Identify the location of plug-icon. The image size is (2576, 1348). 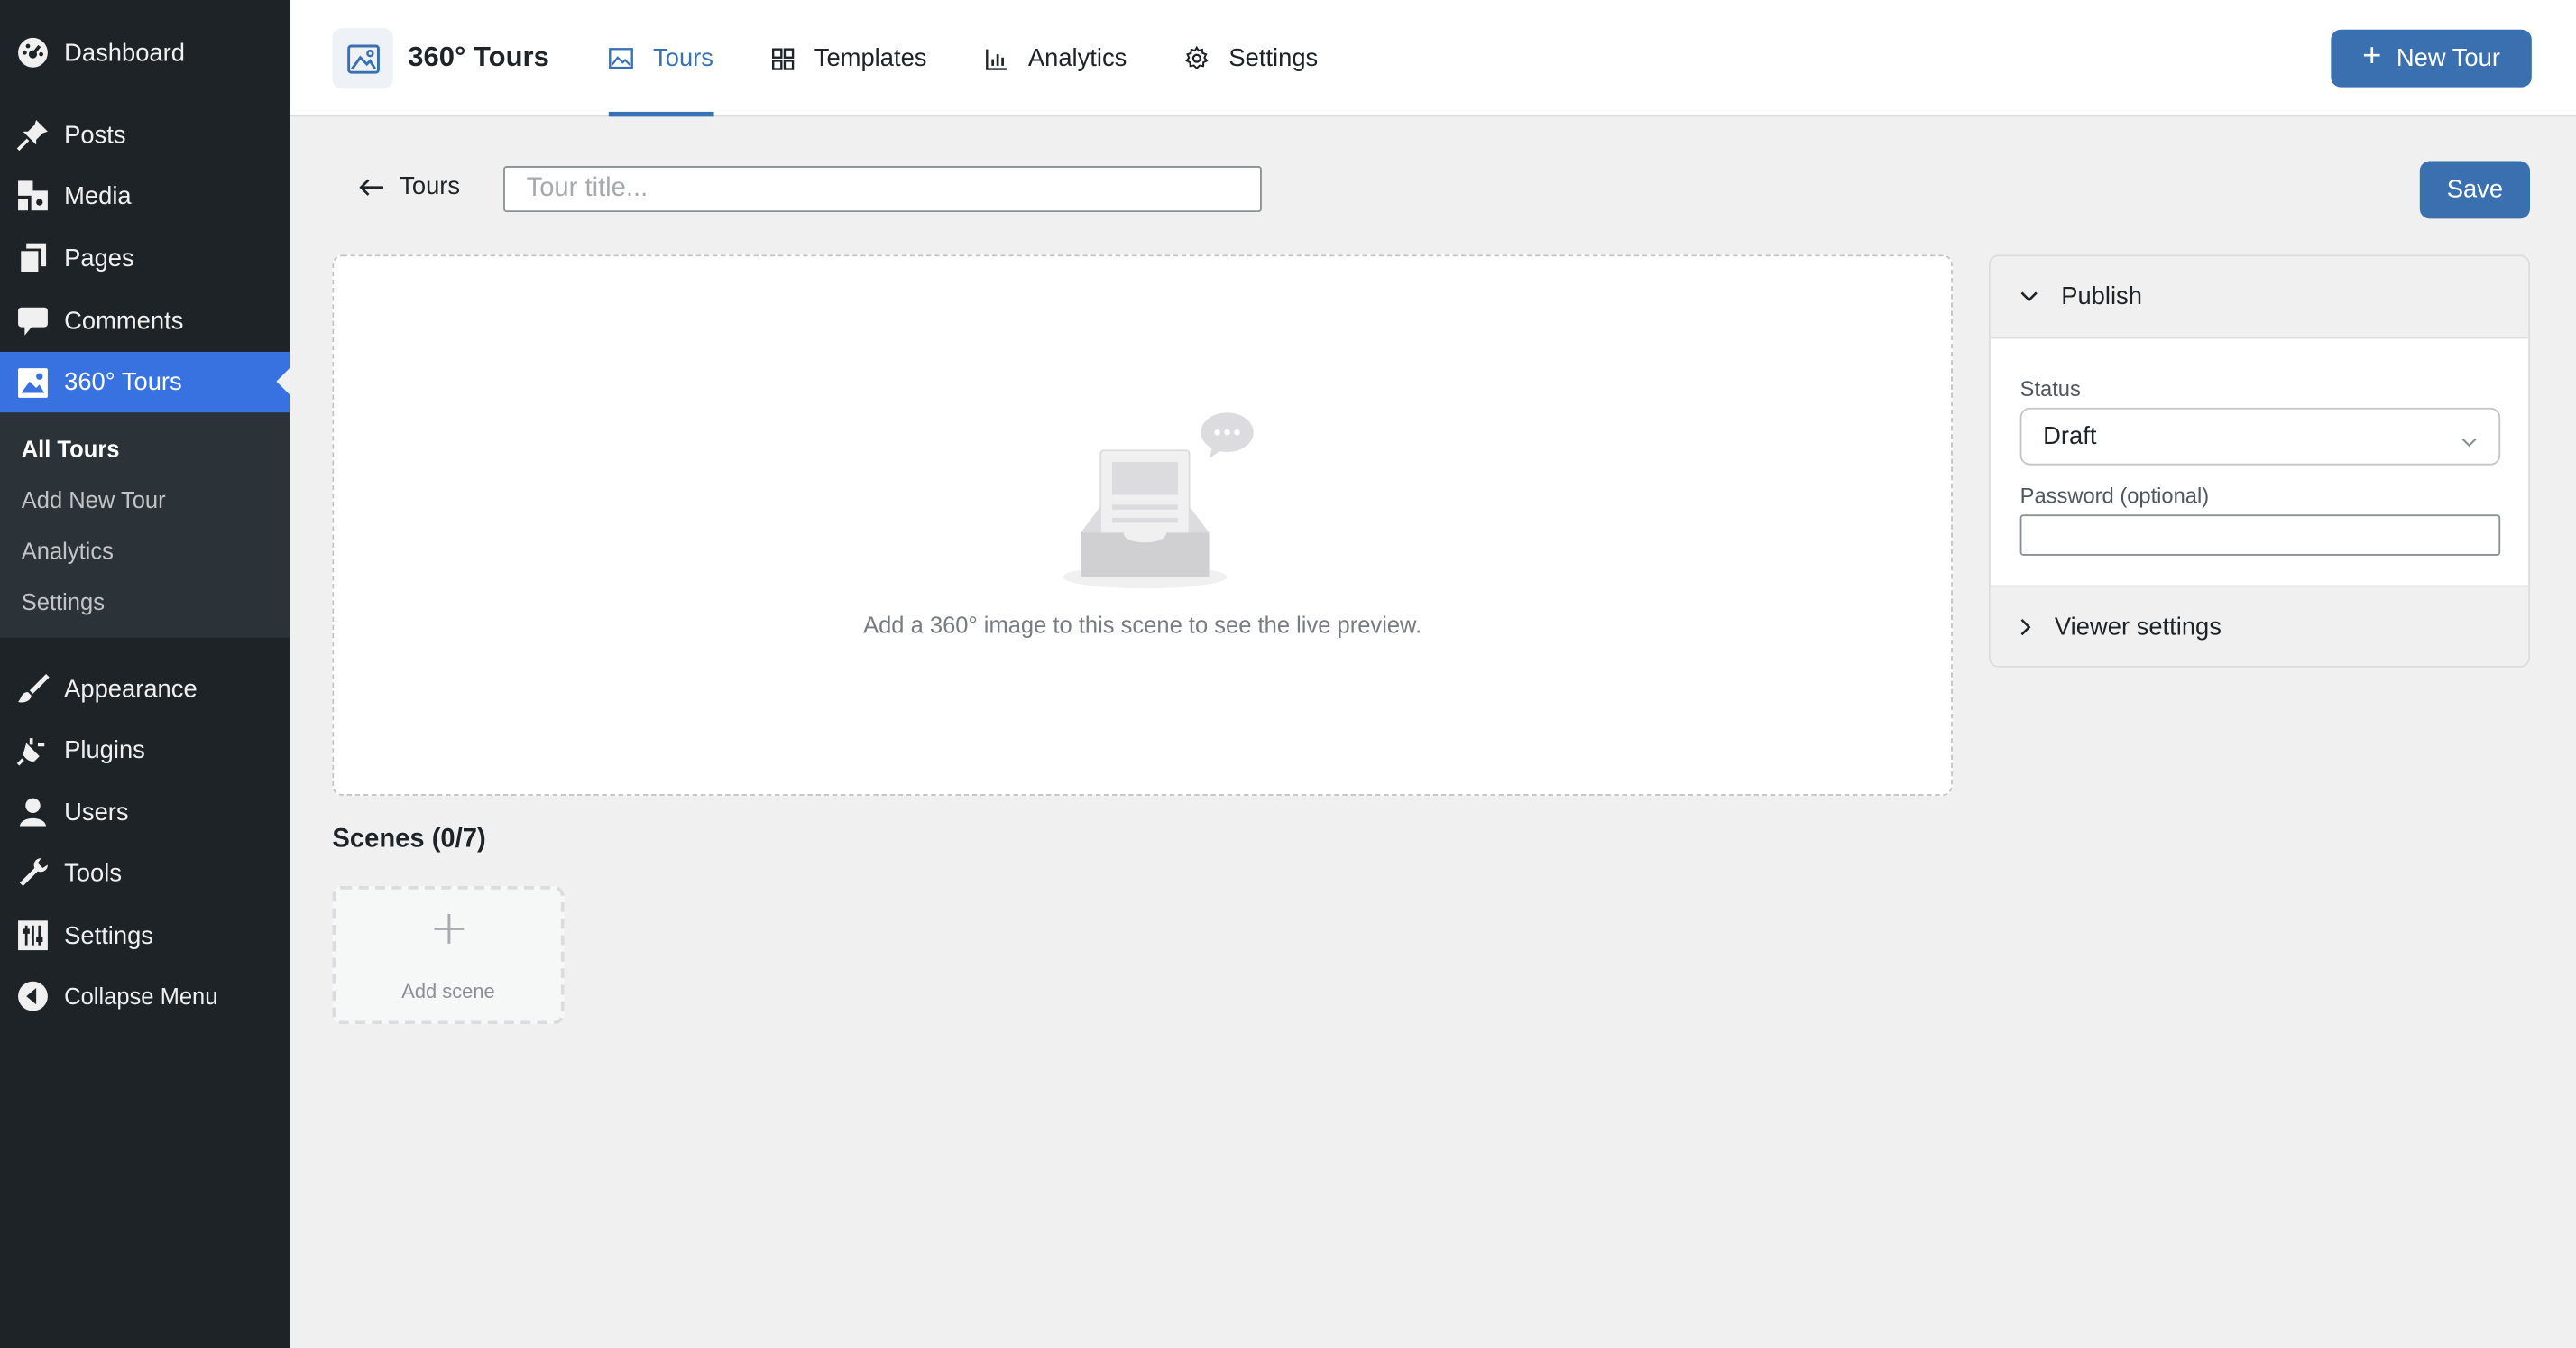
(32, 750).